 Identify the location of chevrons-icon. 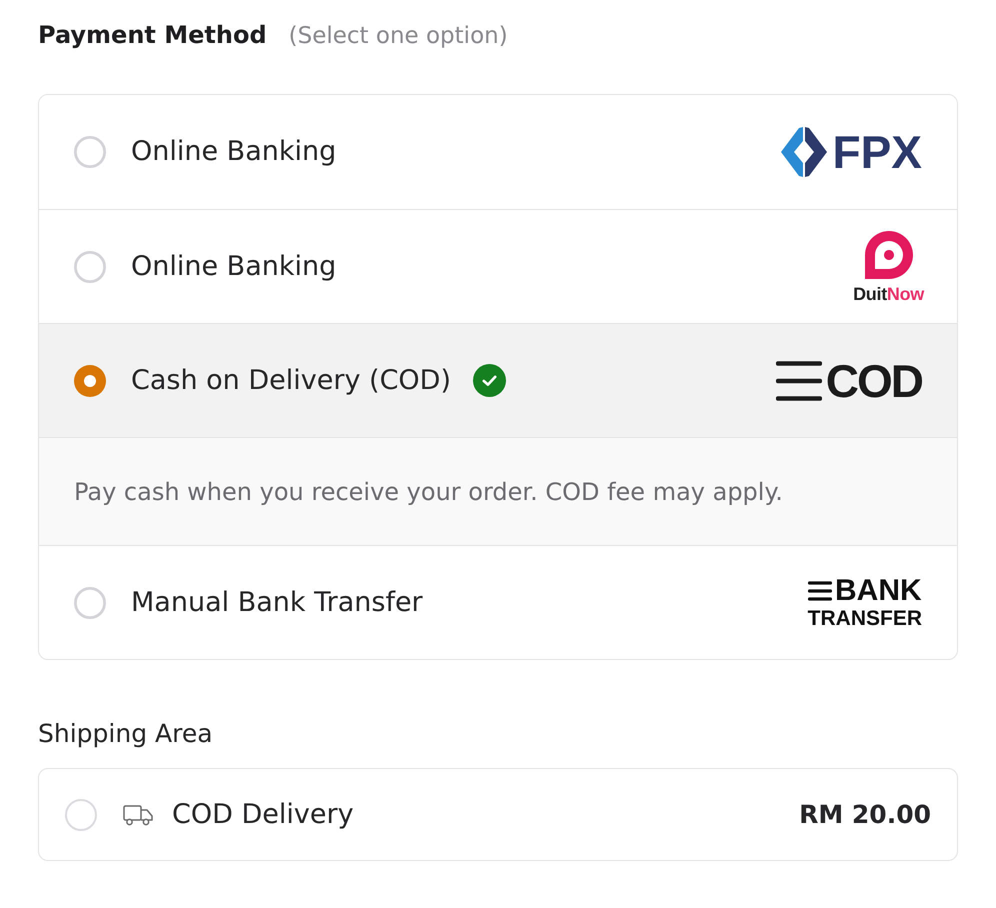
(803, 152).